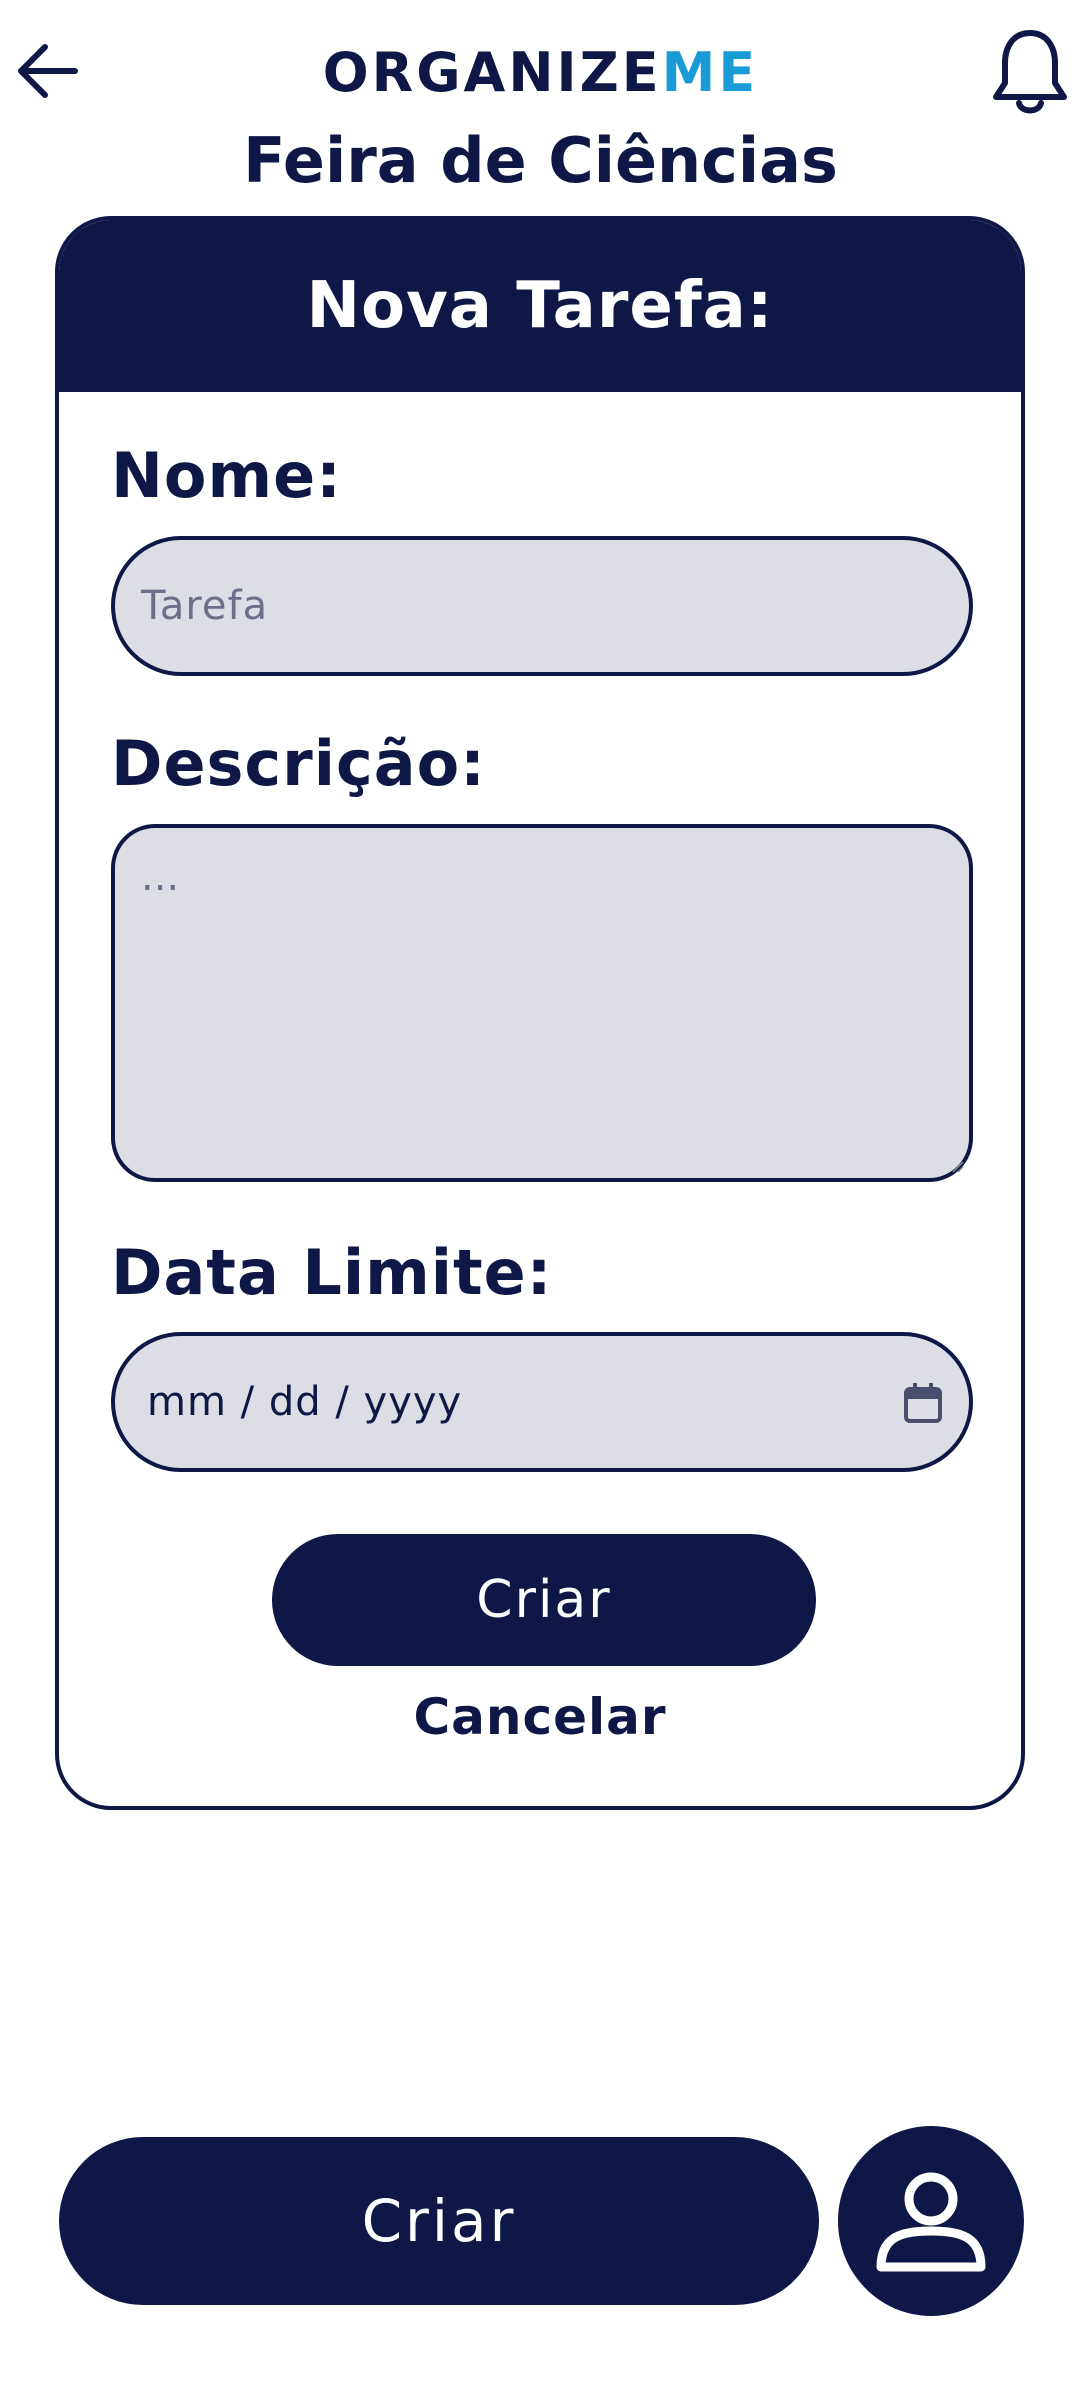  I want to click on description-label: Descrição:, so click(298, 763).